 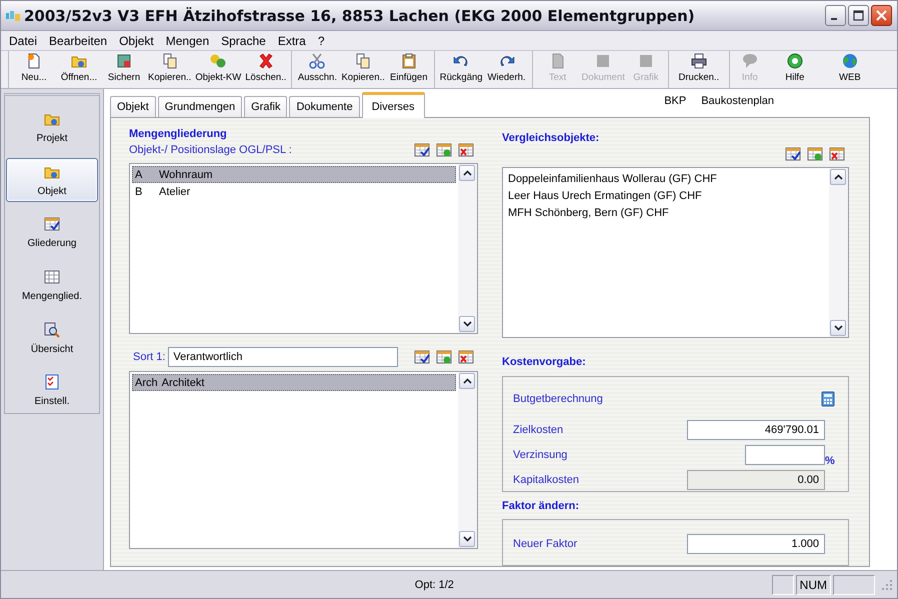 I want to click on maximize-button, so click(x=858, y=15).